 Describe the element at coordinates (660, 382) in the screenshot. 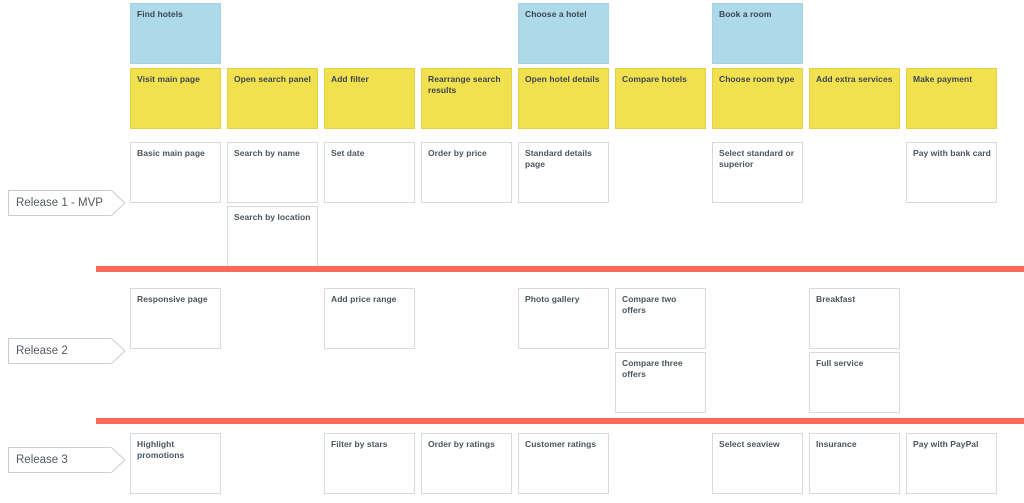

I see `story-card: Compare three offers` at that location.